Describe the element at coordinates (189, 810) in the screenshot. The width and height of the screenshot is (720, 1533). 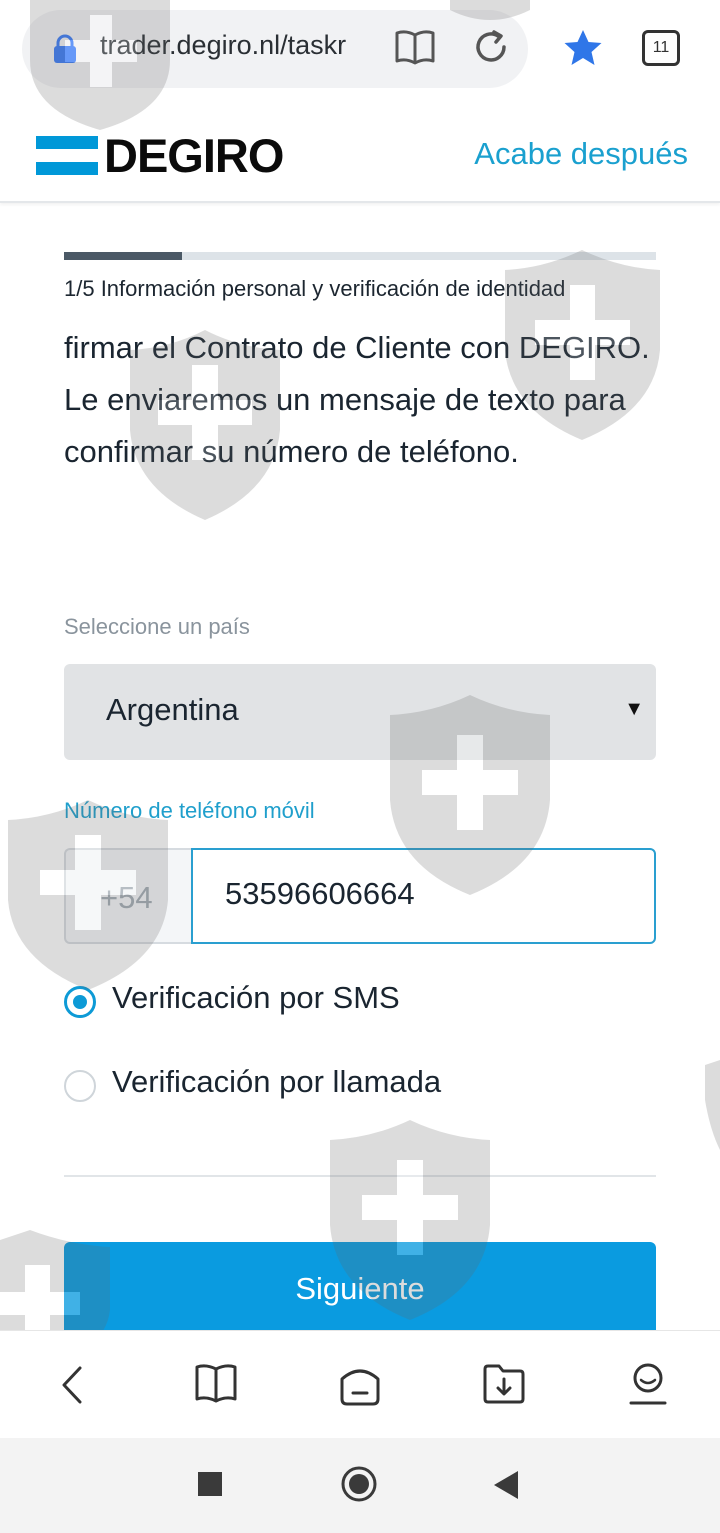
I see `phone-label: Número de teléfono móvil` at that location.